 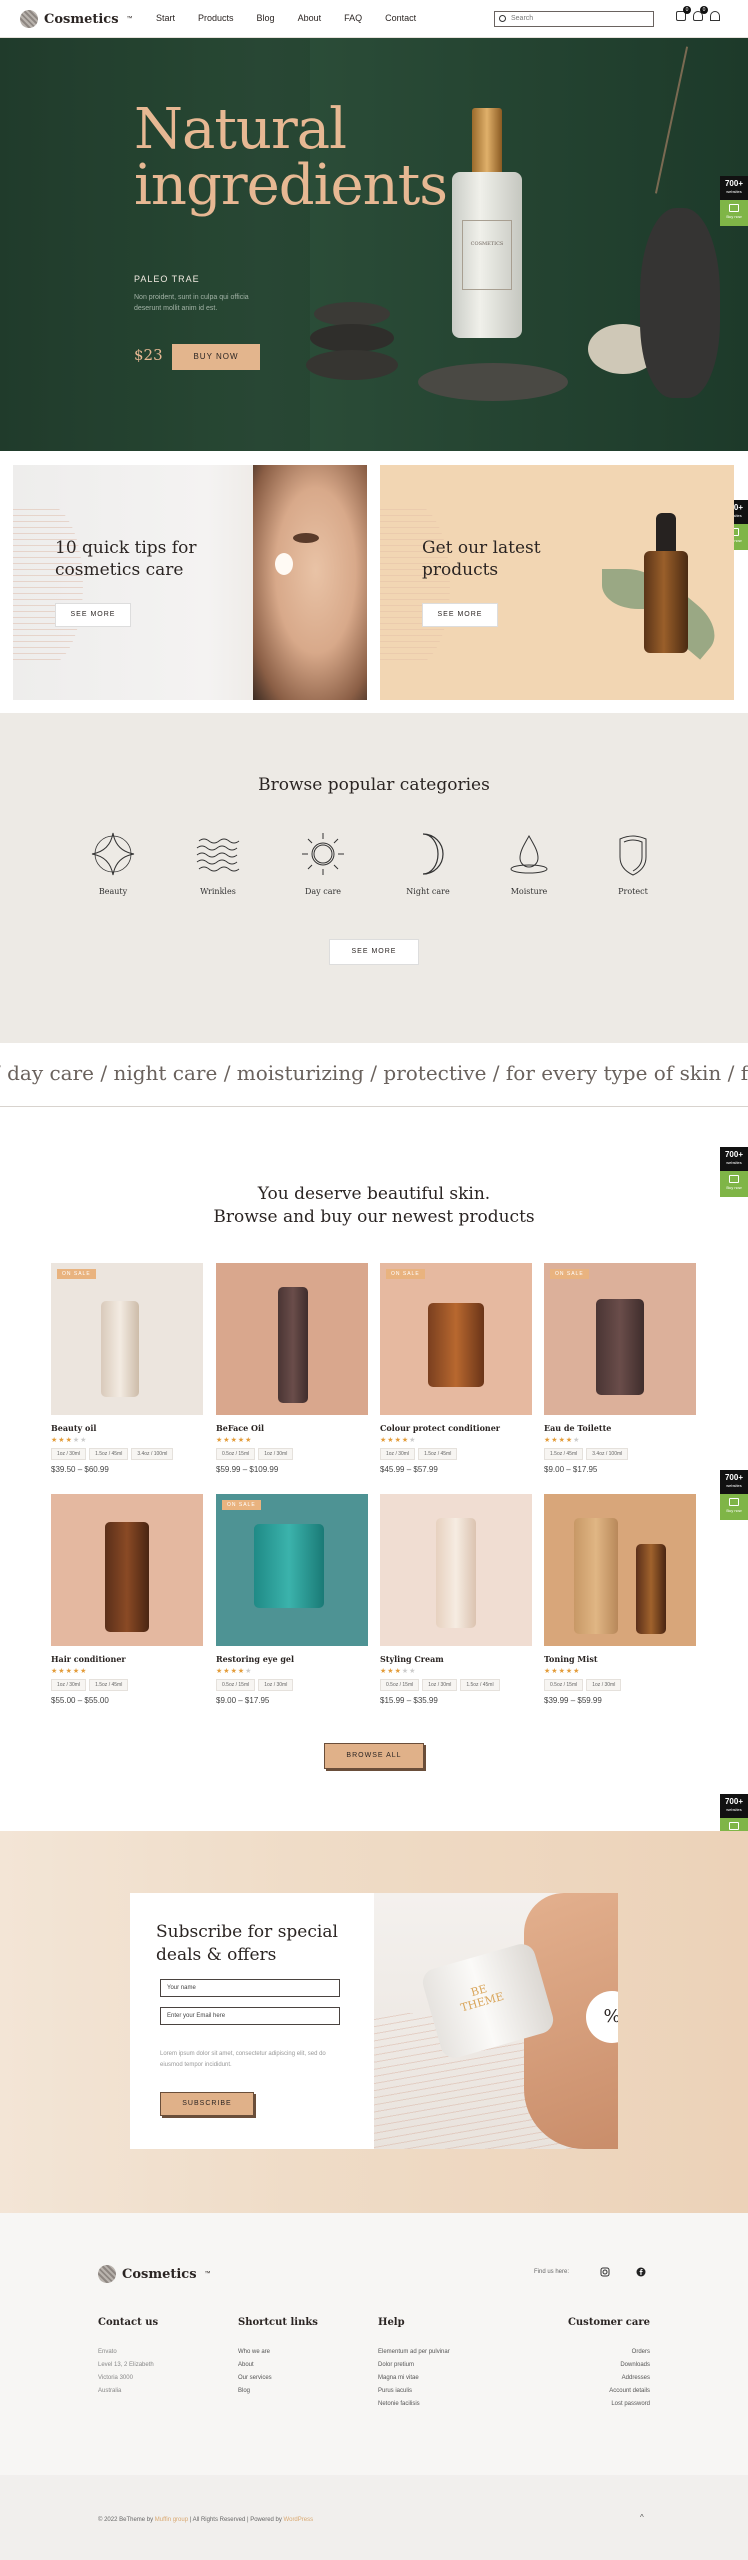 I want to click on footer-link: Purus iaculis, so click(x=414, y=2391).